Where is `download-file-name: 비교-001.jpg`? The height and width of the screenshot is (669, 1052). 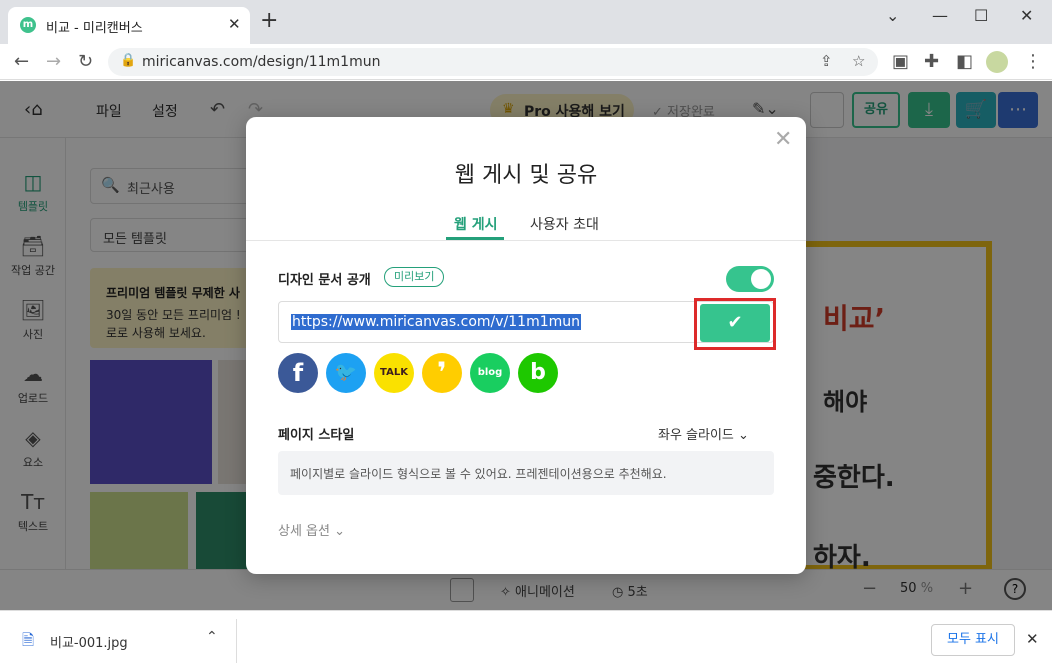 download-file-name: 비교-001.jpg is located at coordinates (89, 641).